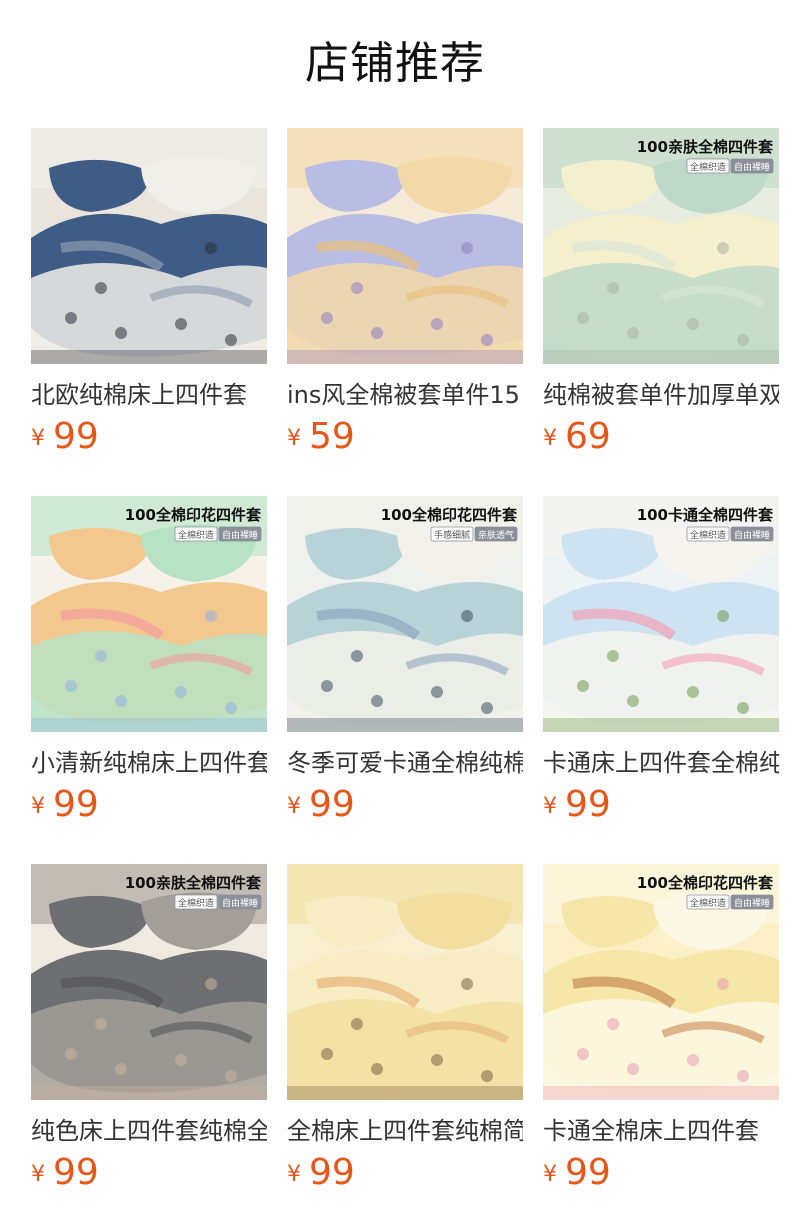 The image size is (790, 1232). I want to click on product-card: 100卡通全棉四件套自由裸睡 全棉织造 卡通床上四件套全棉纯 ¥99, so click(661, 666).